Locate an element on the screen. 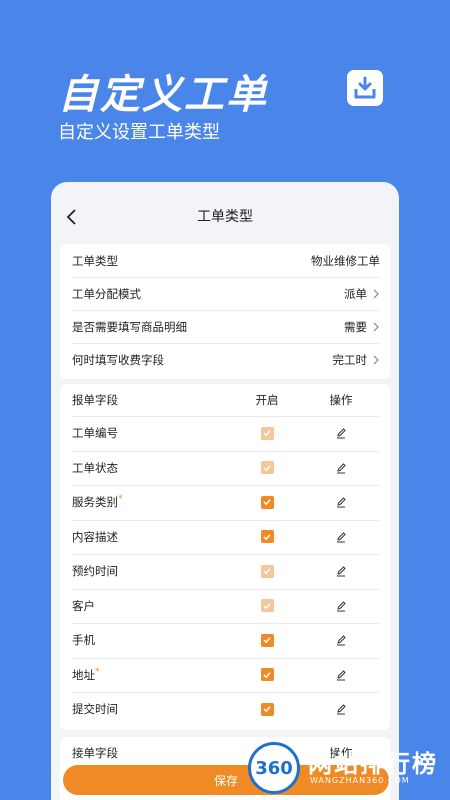 The image size is (450, 800). field-name-text: 提交时间 is located at coordinates (95, 709).